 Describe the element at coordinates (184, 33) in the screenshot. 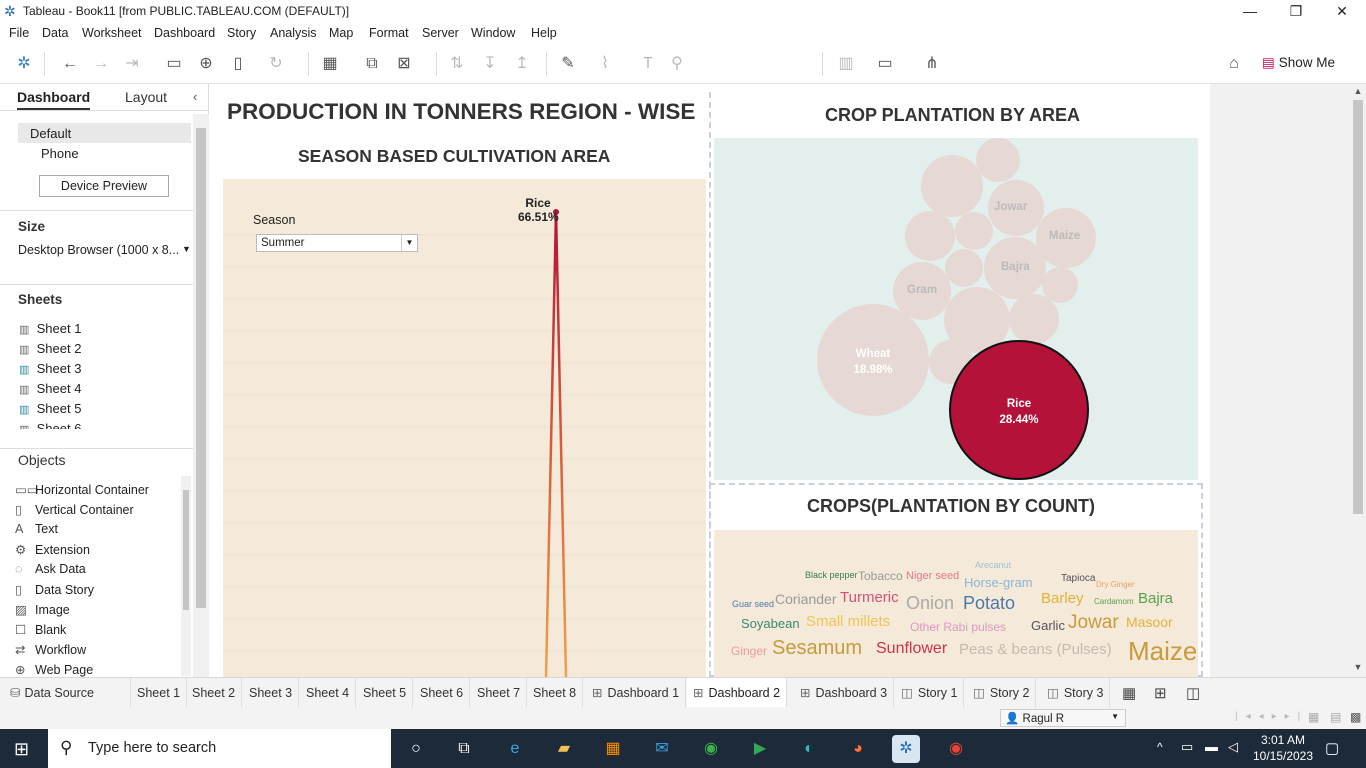

I see `menu-dashboard: Dashboard` at that location.